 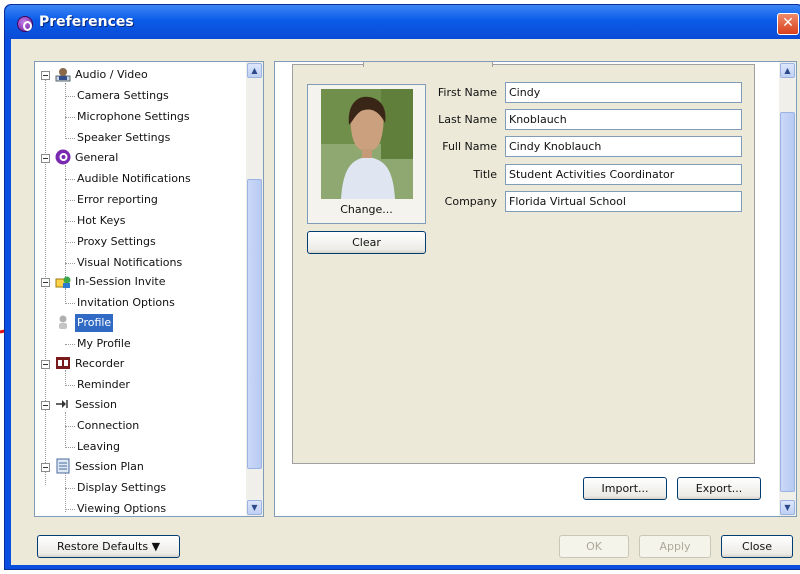 What do you see at coordinates (467, 92) in the screenshot?
I see `first-name-label: First Name` at bounding box center [467, 92].